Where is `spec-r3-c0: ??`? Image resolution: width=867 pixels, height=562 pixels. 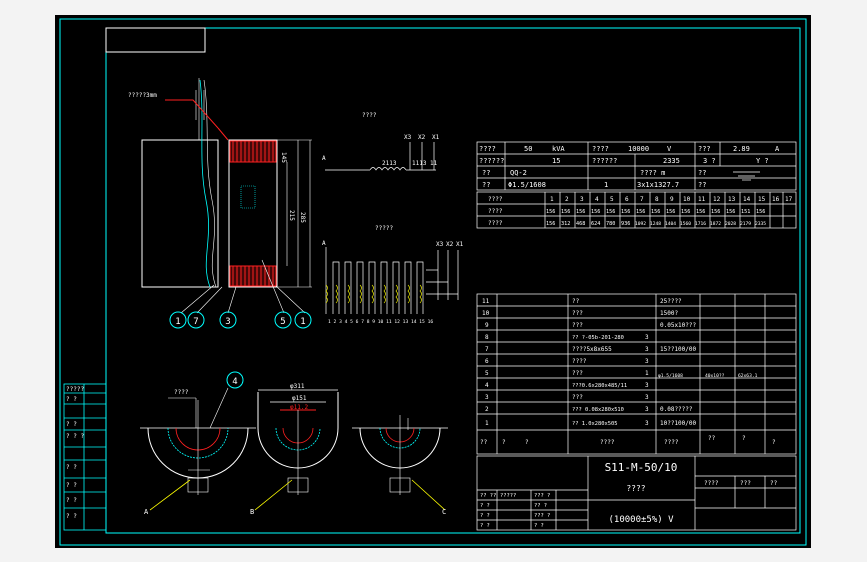
spec-r3-c0: ?? is located at coordinates (486, 173).